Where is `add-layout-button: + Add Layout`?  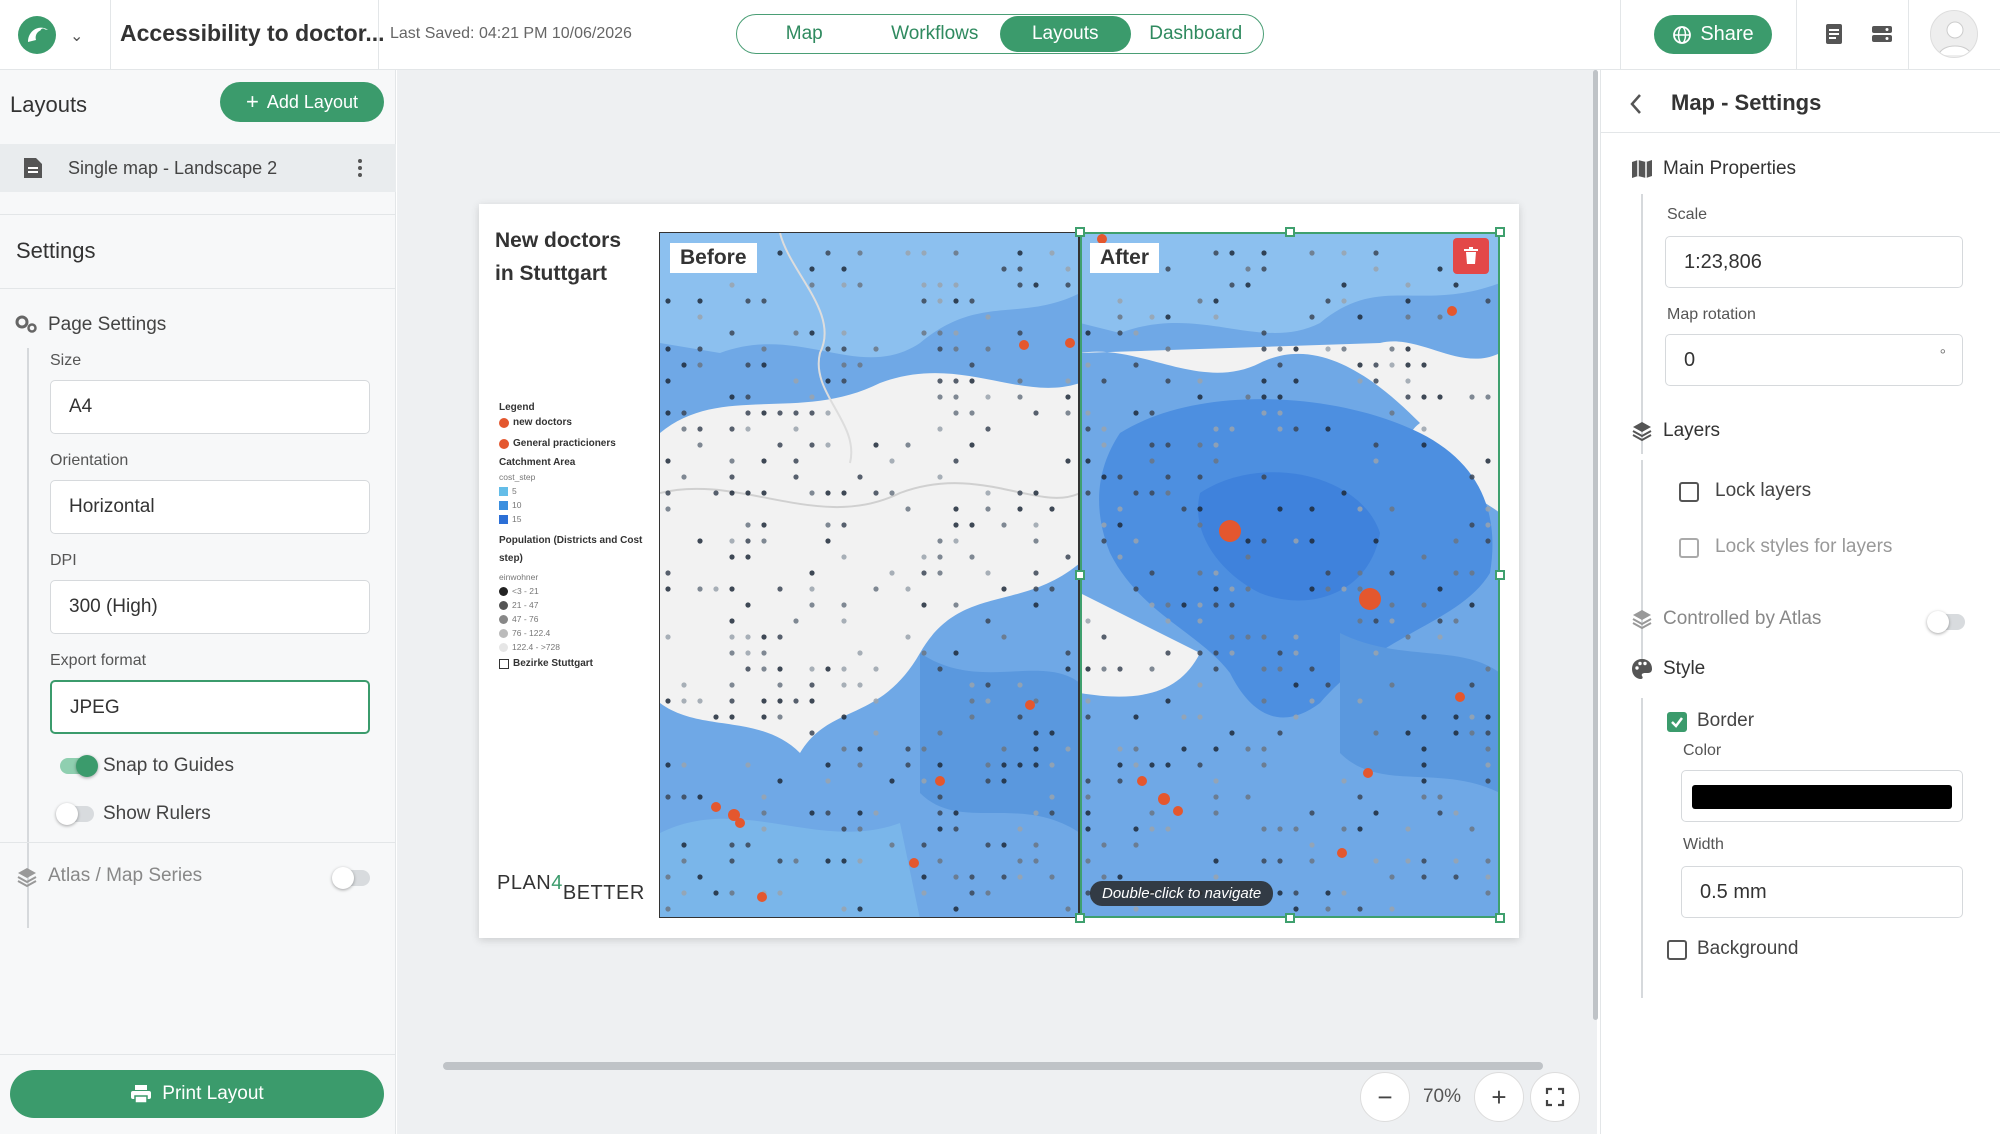 add-layout-button: + Add Layout is located at coordinates (302, 102).